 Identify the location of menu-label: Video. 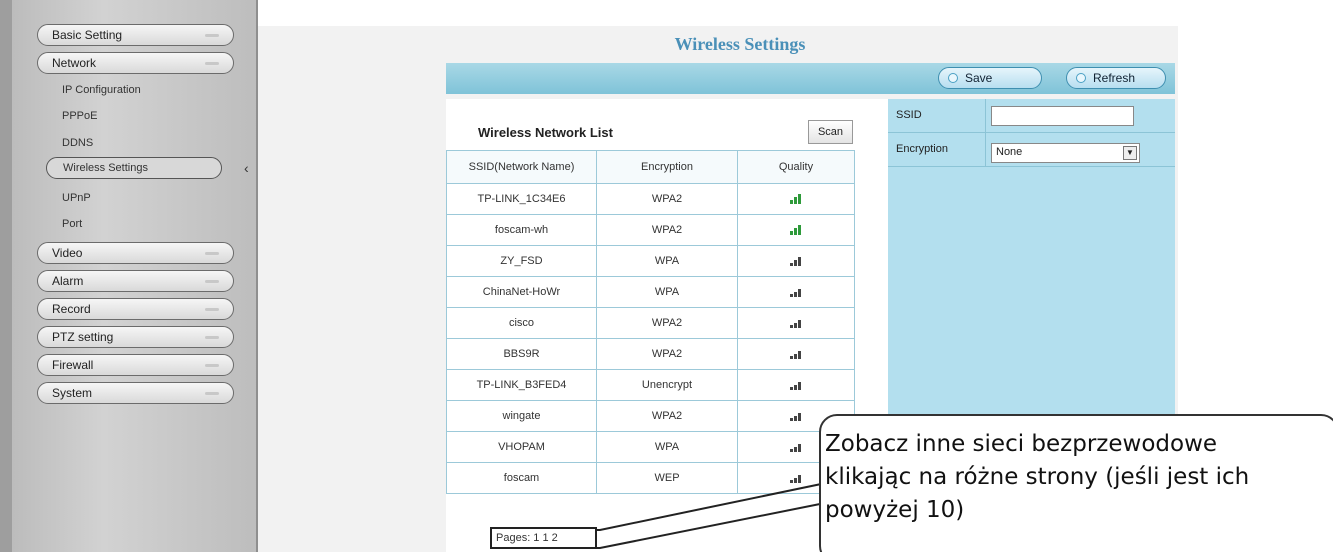
(67, 253).